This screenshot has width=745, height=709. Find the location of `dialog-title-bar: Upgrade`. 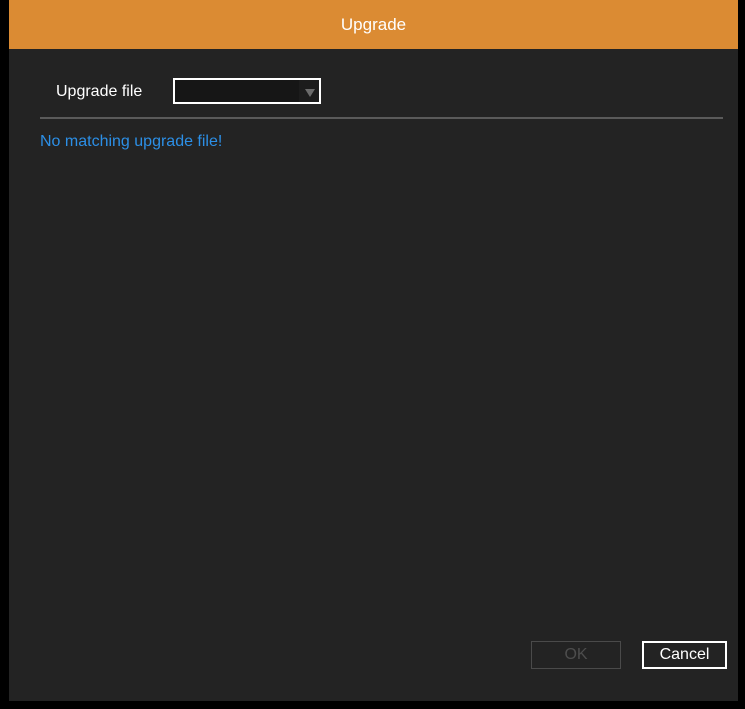

dialog-title-bar: Upgrade is located at coordinates (373, 24).